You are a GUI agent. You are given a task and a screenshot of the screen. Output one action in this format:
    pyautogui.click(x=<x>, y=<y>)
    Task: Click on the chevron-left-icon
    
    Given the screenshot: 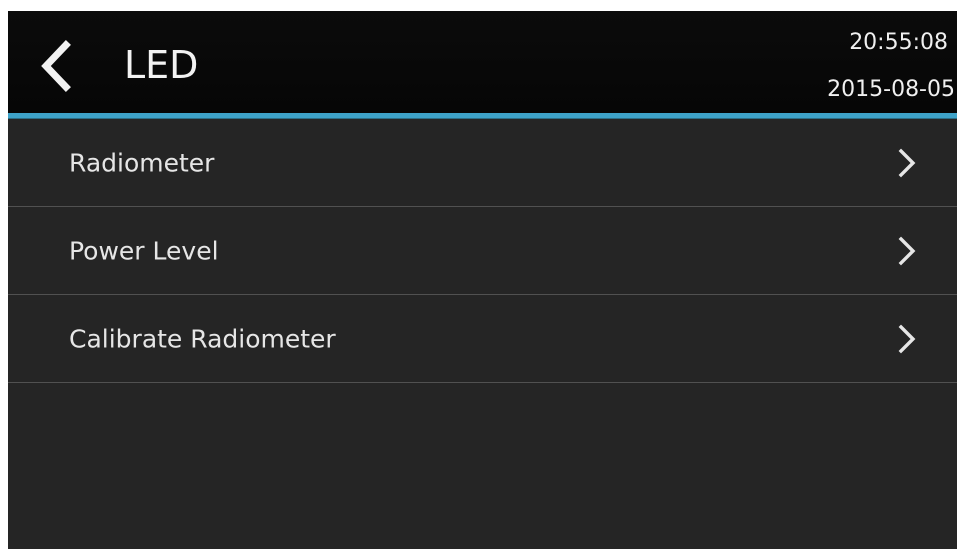 What is the action you would take?
    pyautogui.click(x=56, y=66)
    